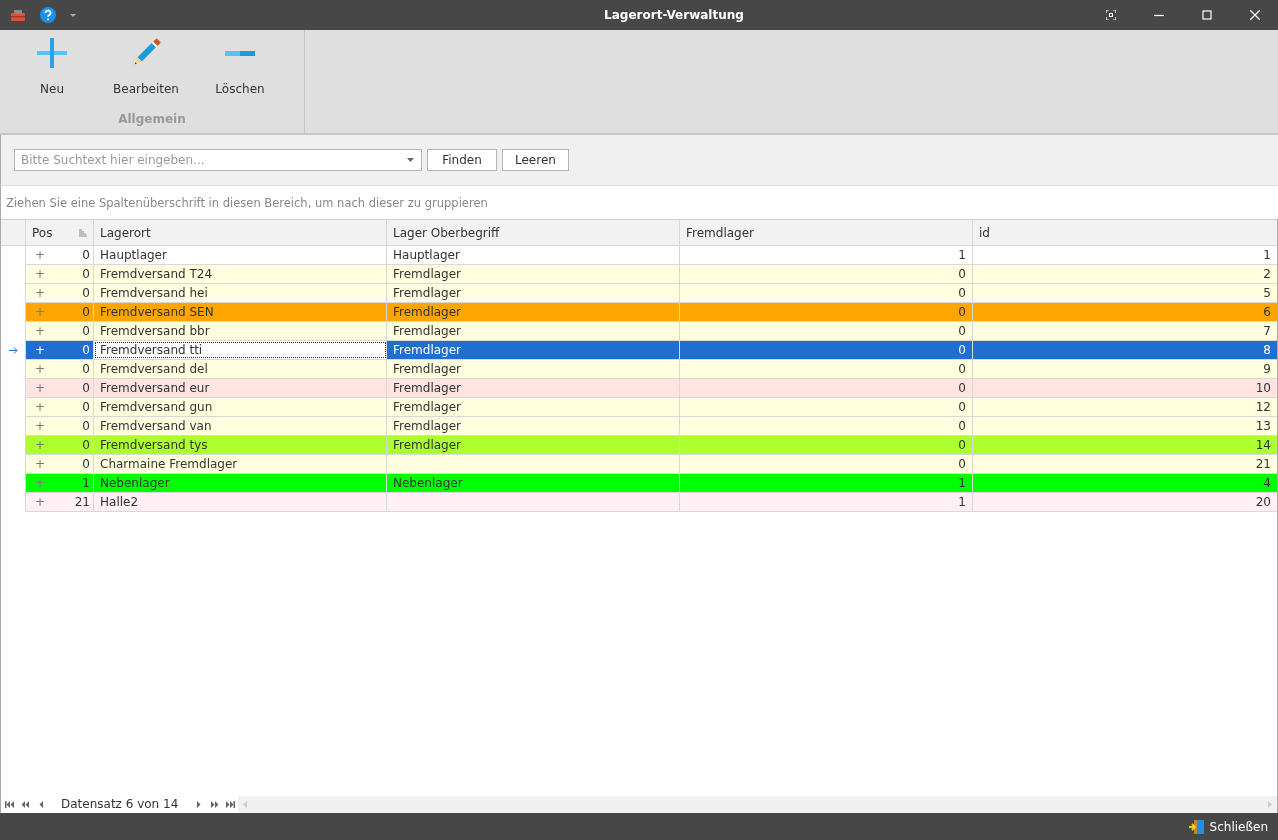 The width and height of the screenshot is (1278, 840). Describe the element at coordinates (1125, 350) in the screenshot. I see `table-cell: 8` at that location.